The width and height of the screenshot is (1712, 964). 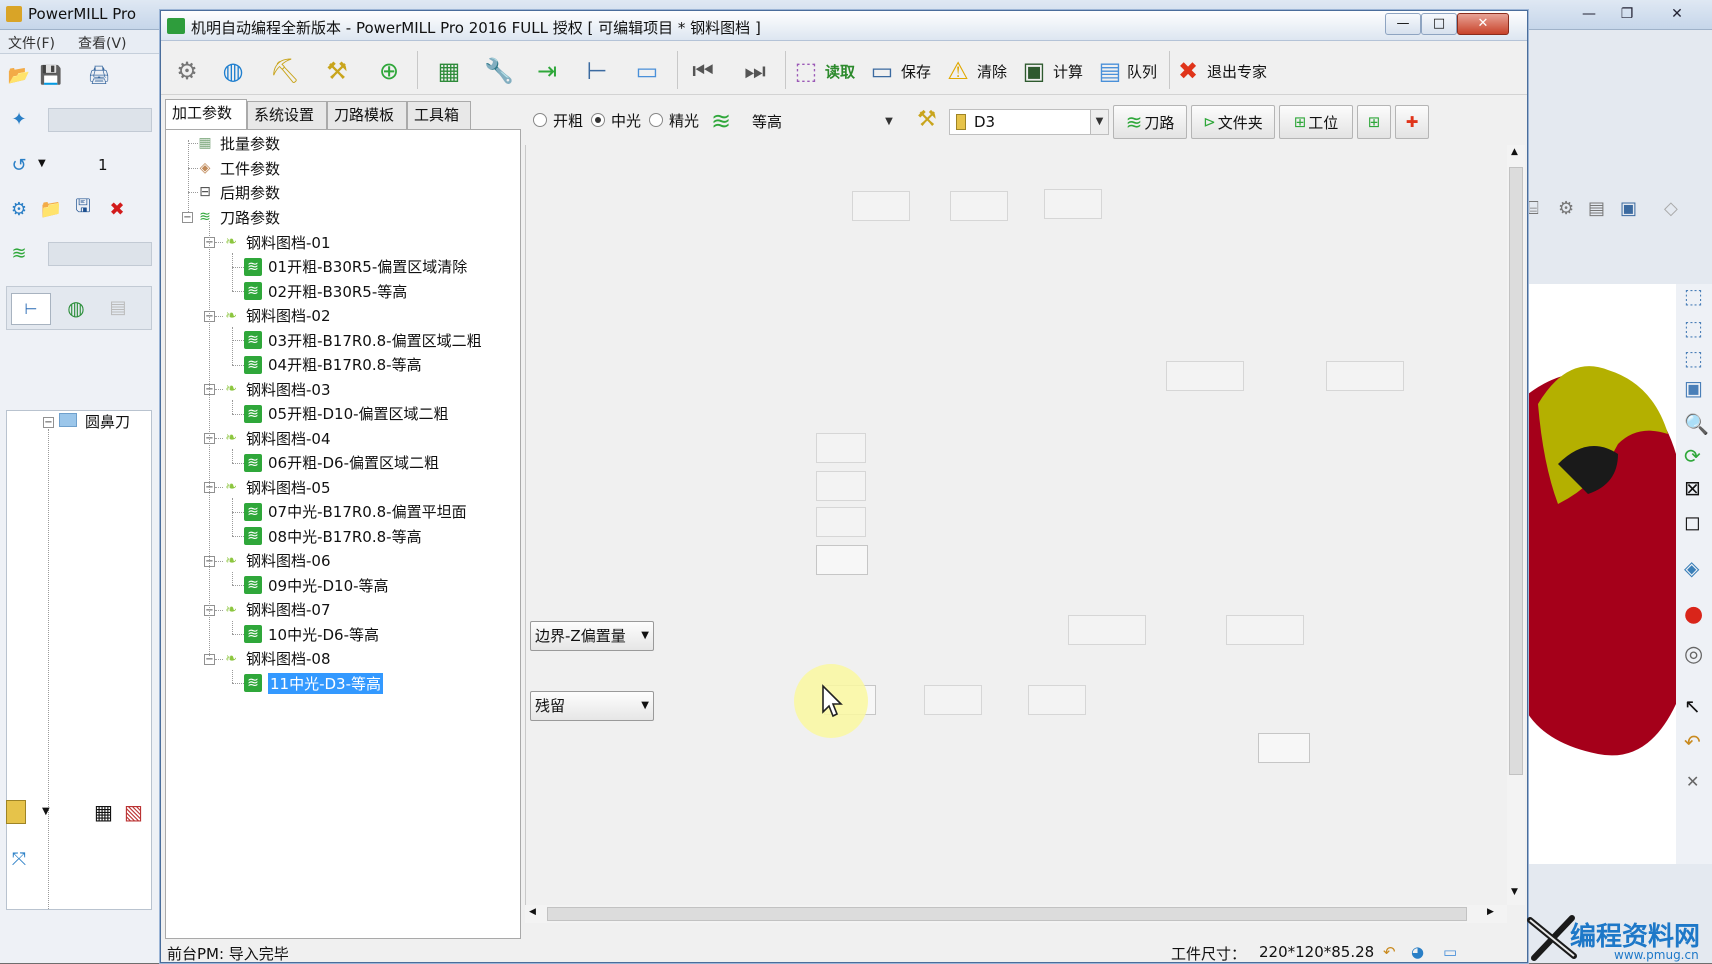 I want to click on toolpath-button: ≋ 刀路, so click(x=1150, y=122).